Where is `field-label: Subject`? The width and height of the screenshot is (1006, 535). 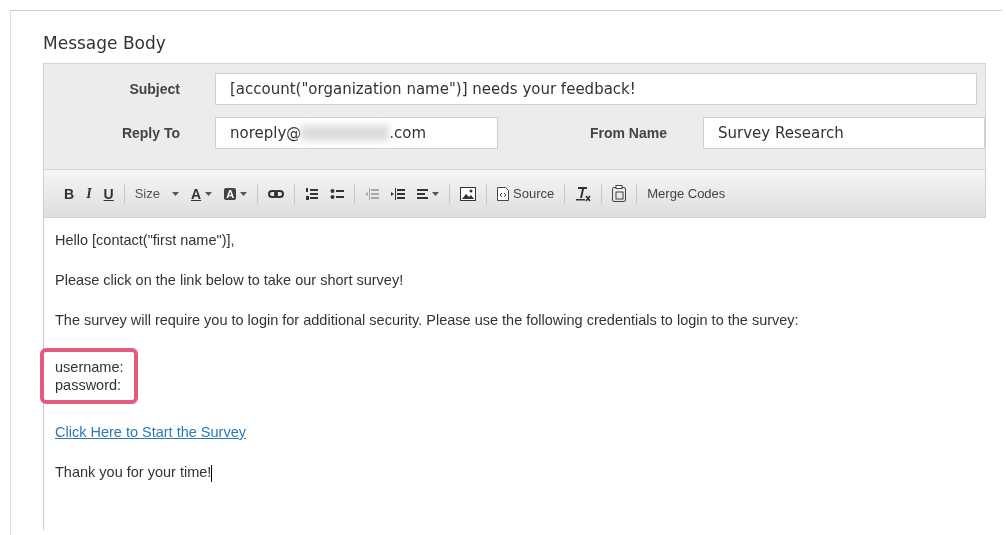
field-label: Subject is located at coordinates (154, 89).